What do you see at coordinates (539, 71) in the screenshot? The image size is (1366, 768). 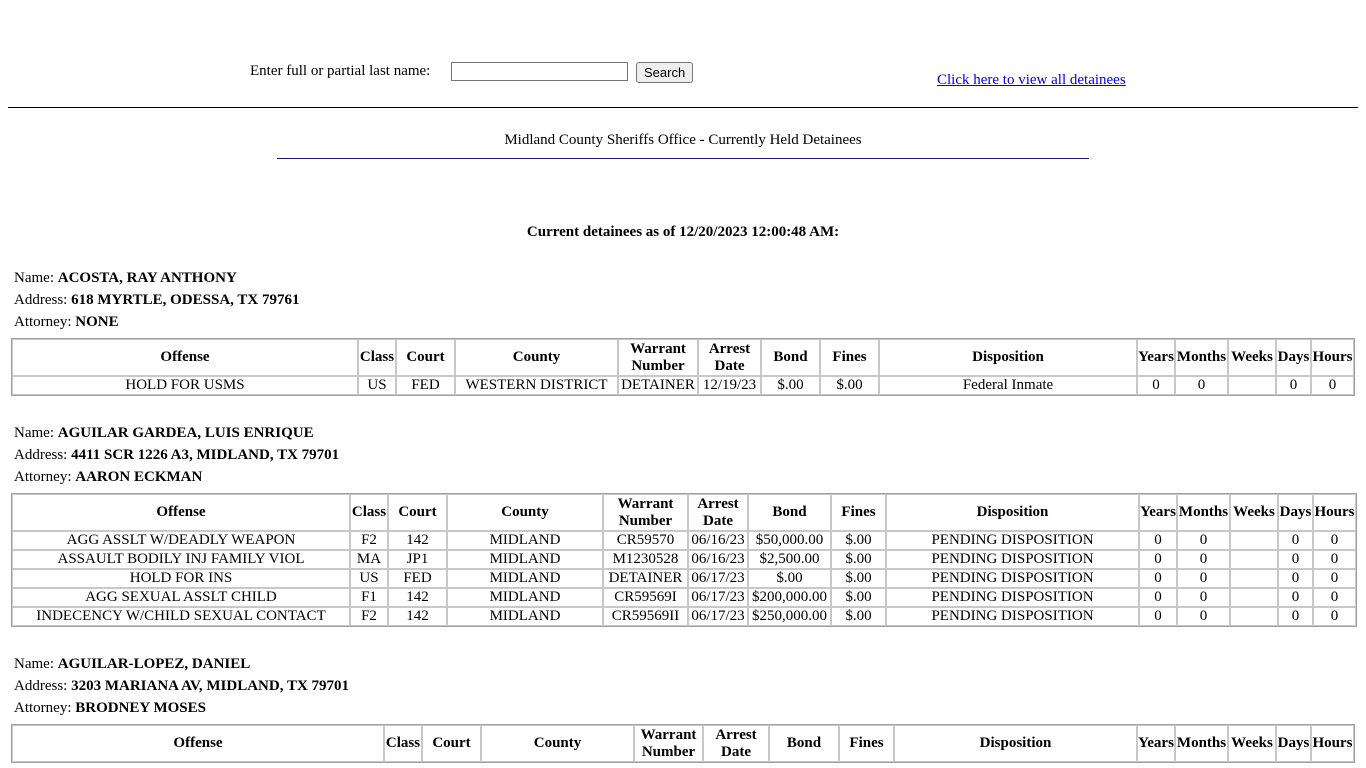 I see `last-name-search-input` at bounding box center [539, 71].